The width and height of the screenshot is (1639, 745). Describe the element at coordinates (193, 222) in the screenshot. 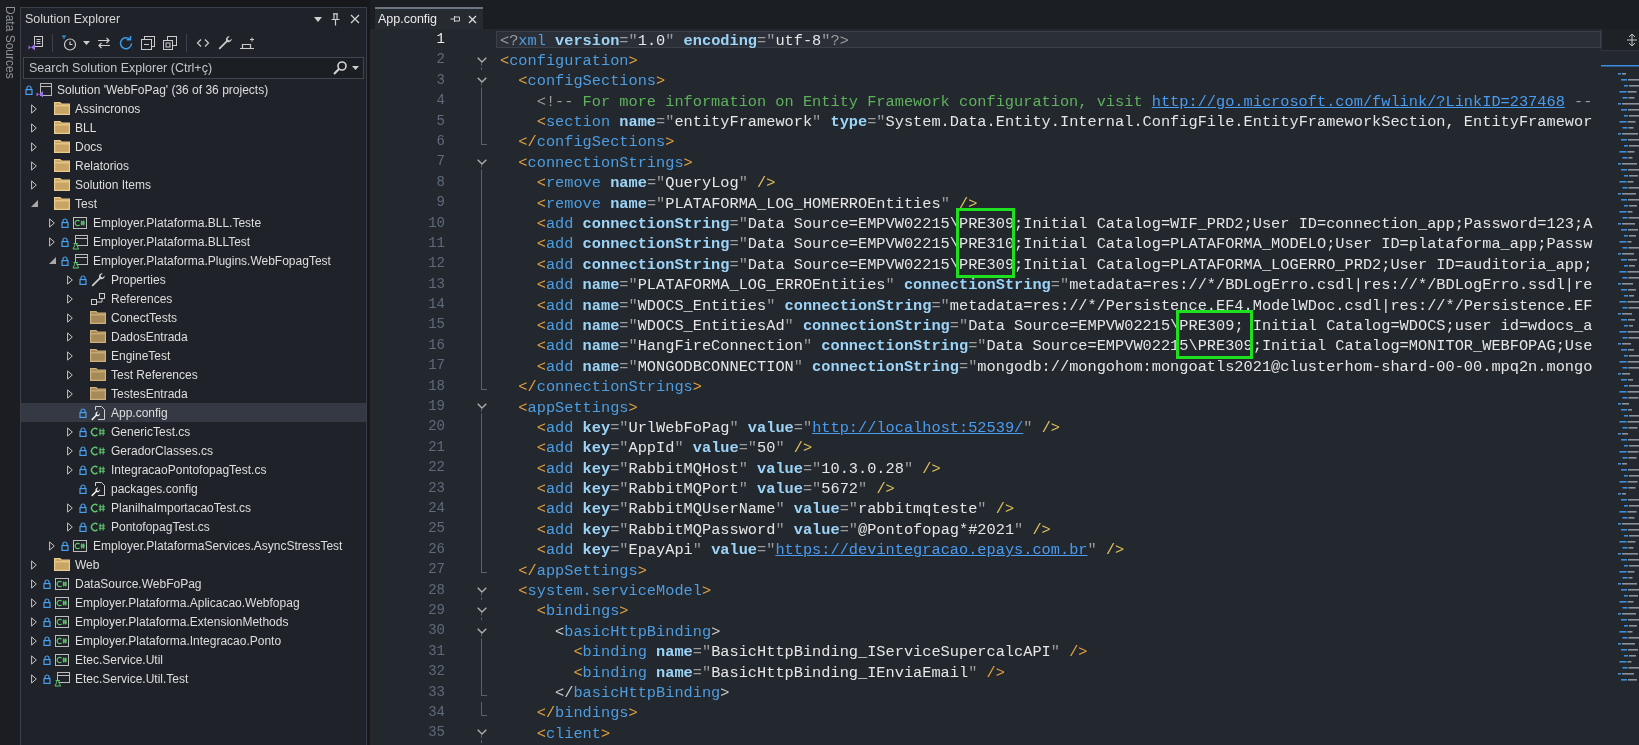

I see `tree-item: Employer.Plataforma.BLL.Teste` at that location.